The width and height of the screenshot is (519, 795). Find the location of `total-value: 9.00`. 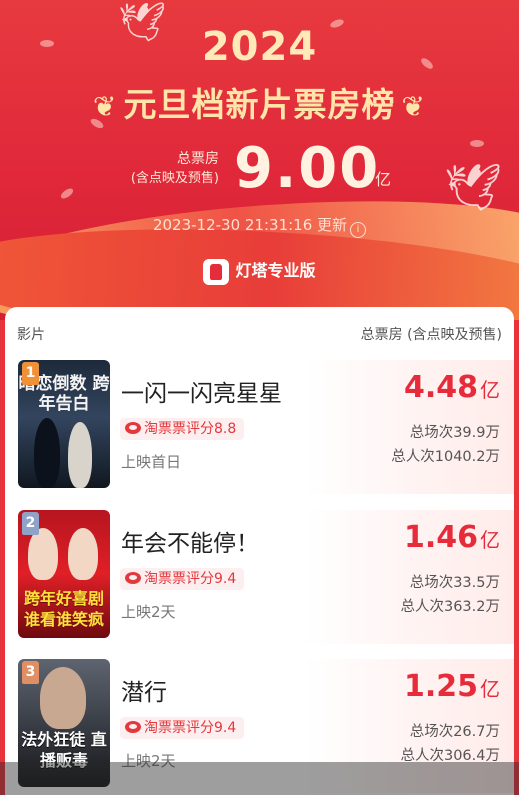

total-value: 9.00 is located at coordinates (307, 168).